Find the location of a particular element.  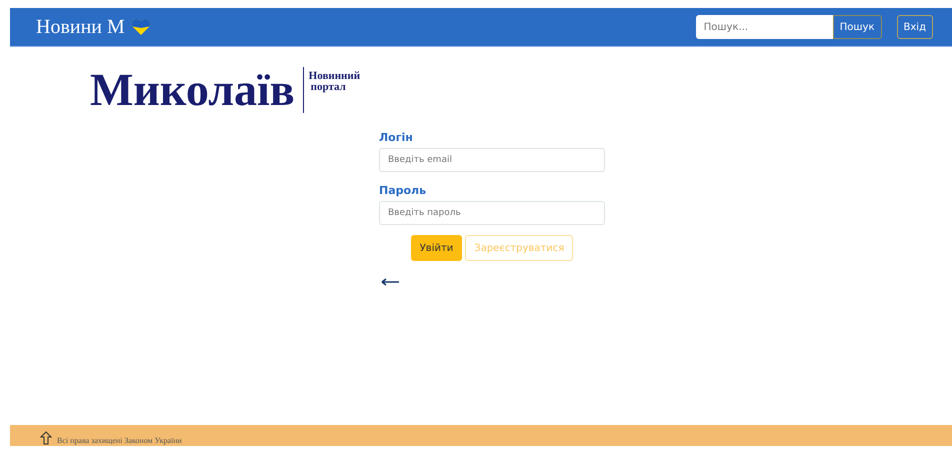

login-button: Вхід is located at coordinates (914, 27).